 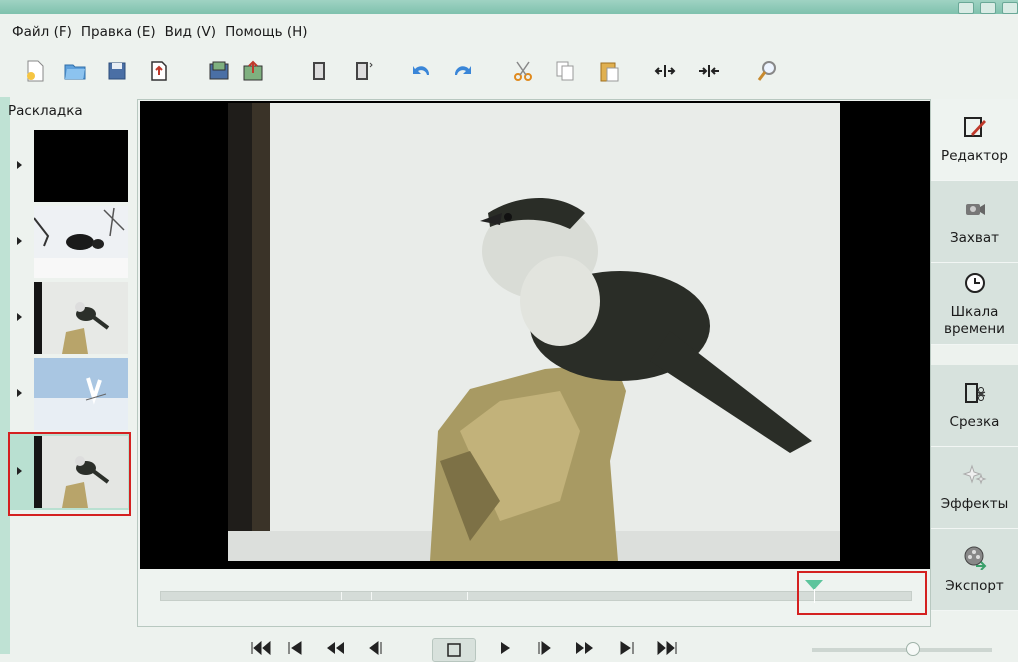 I want to click on toolbar, so click(x=509, y=72).